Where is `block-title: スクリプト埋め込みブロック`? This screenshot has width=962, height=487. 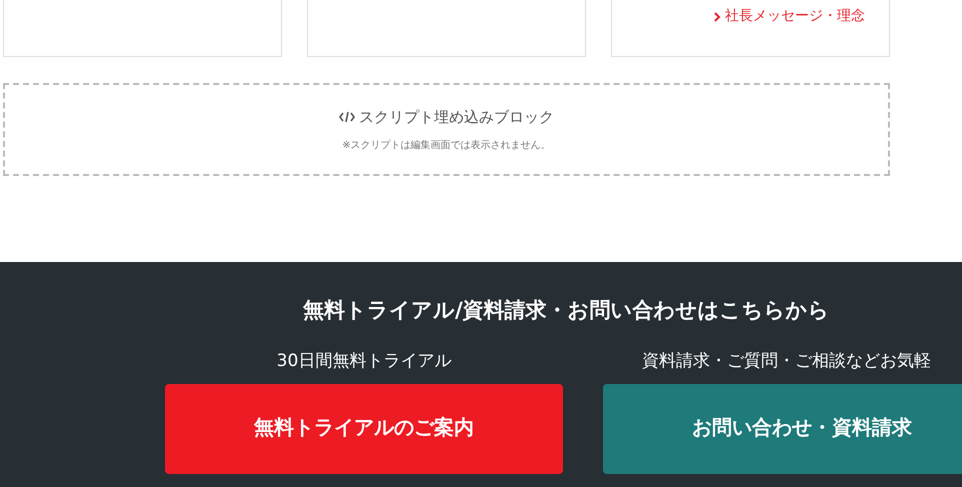
block-title: スクリプト埋め込みブロック is located at coordinates (456, 117).